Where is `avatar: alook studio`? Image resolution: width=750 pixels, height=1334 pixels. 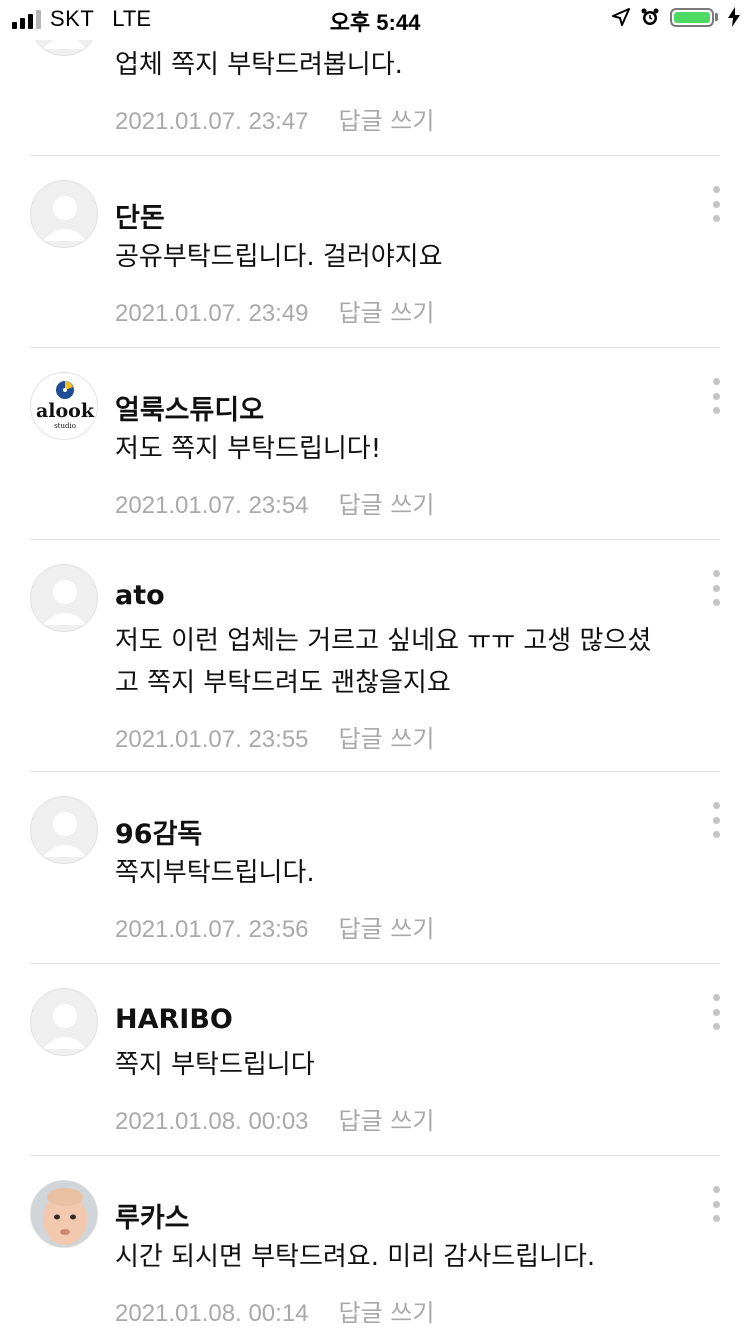
avatar: alook studio is located at coordinates (64, 406).